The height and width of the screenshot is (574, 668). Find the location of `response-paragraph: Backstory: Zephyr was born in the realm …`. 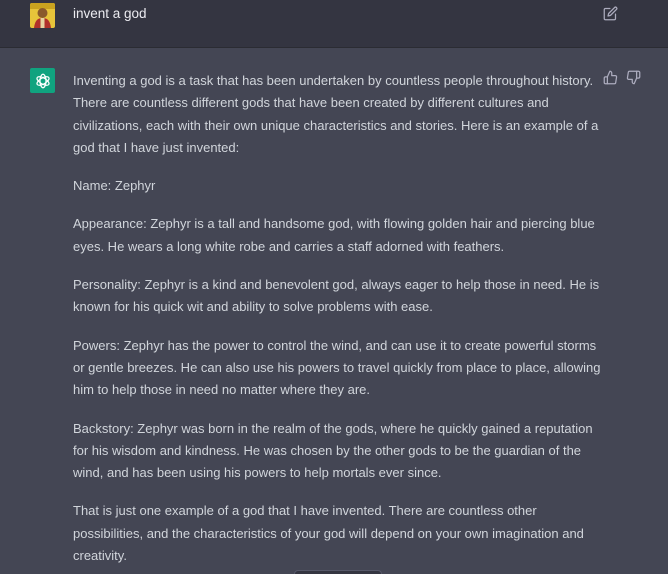

response-paragraph: Backstory: Zephyr was born in the realm … is located at coordinates (333, 450).